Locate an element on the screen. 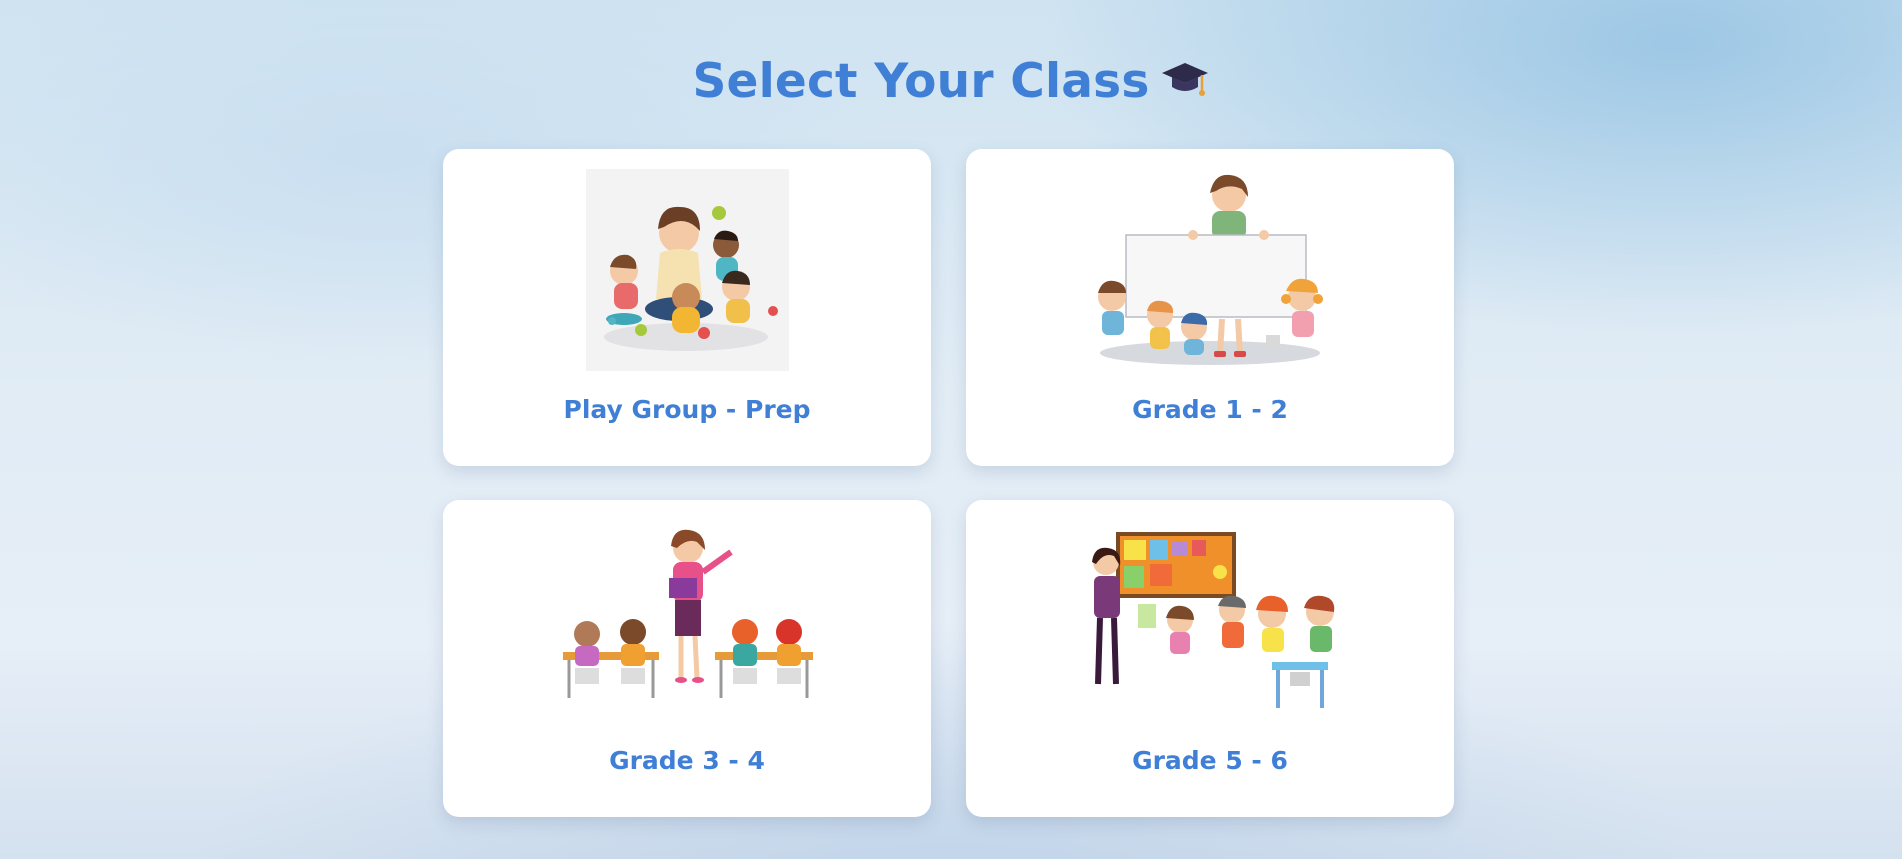 The height and width of the screenshot is (859, 1902). page-title: Select Your Class is located at coordinates (951, 84).